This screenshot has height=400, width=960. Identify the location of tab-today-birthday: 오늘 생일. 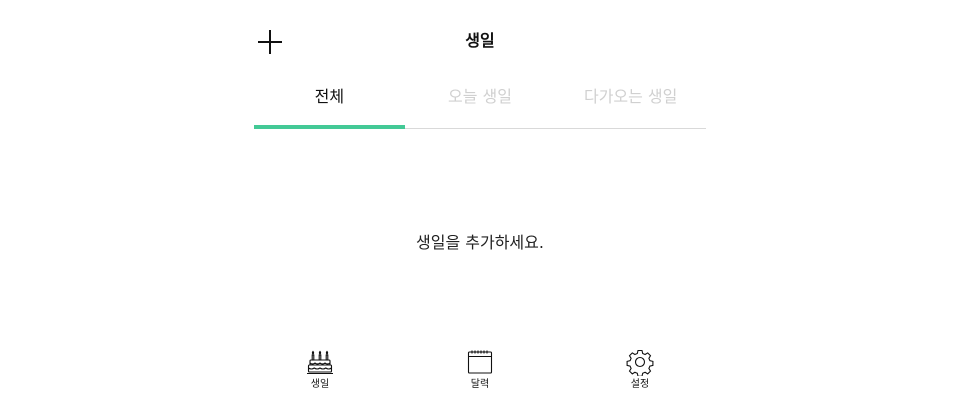
(480, 104).